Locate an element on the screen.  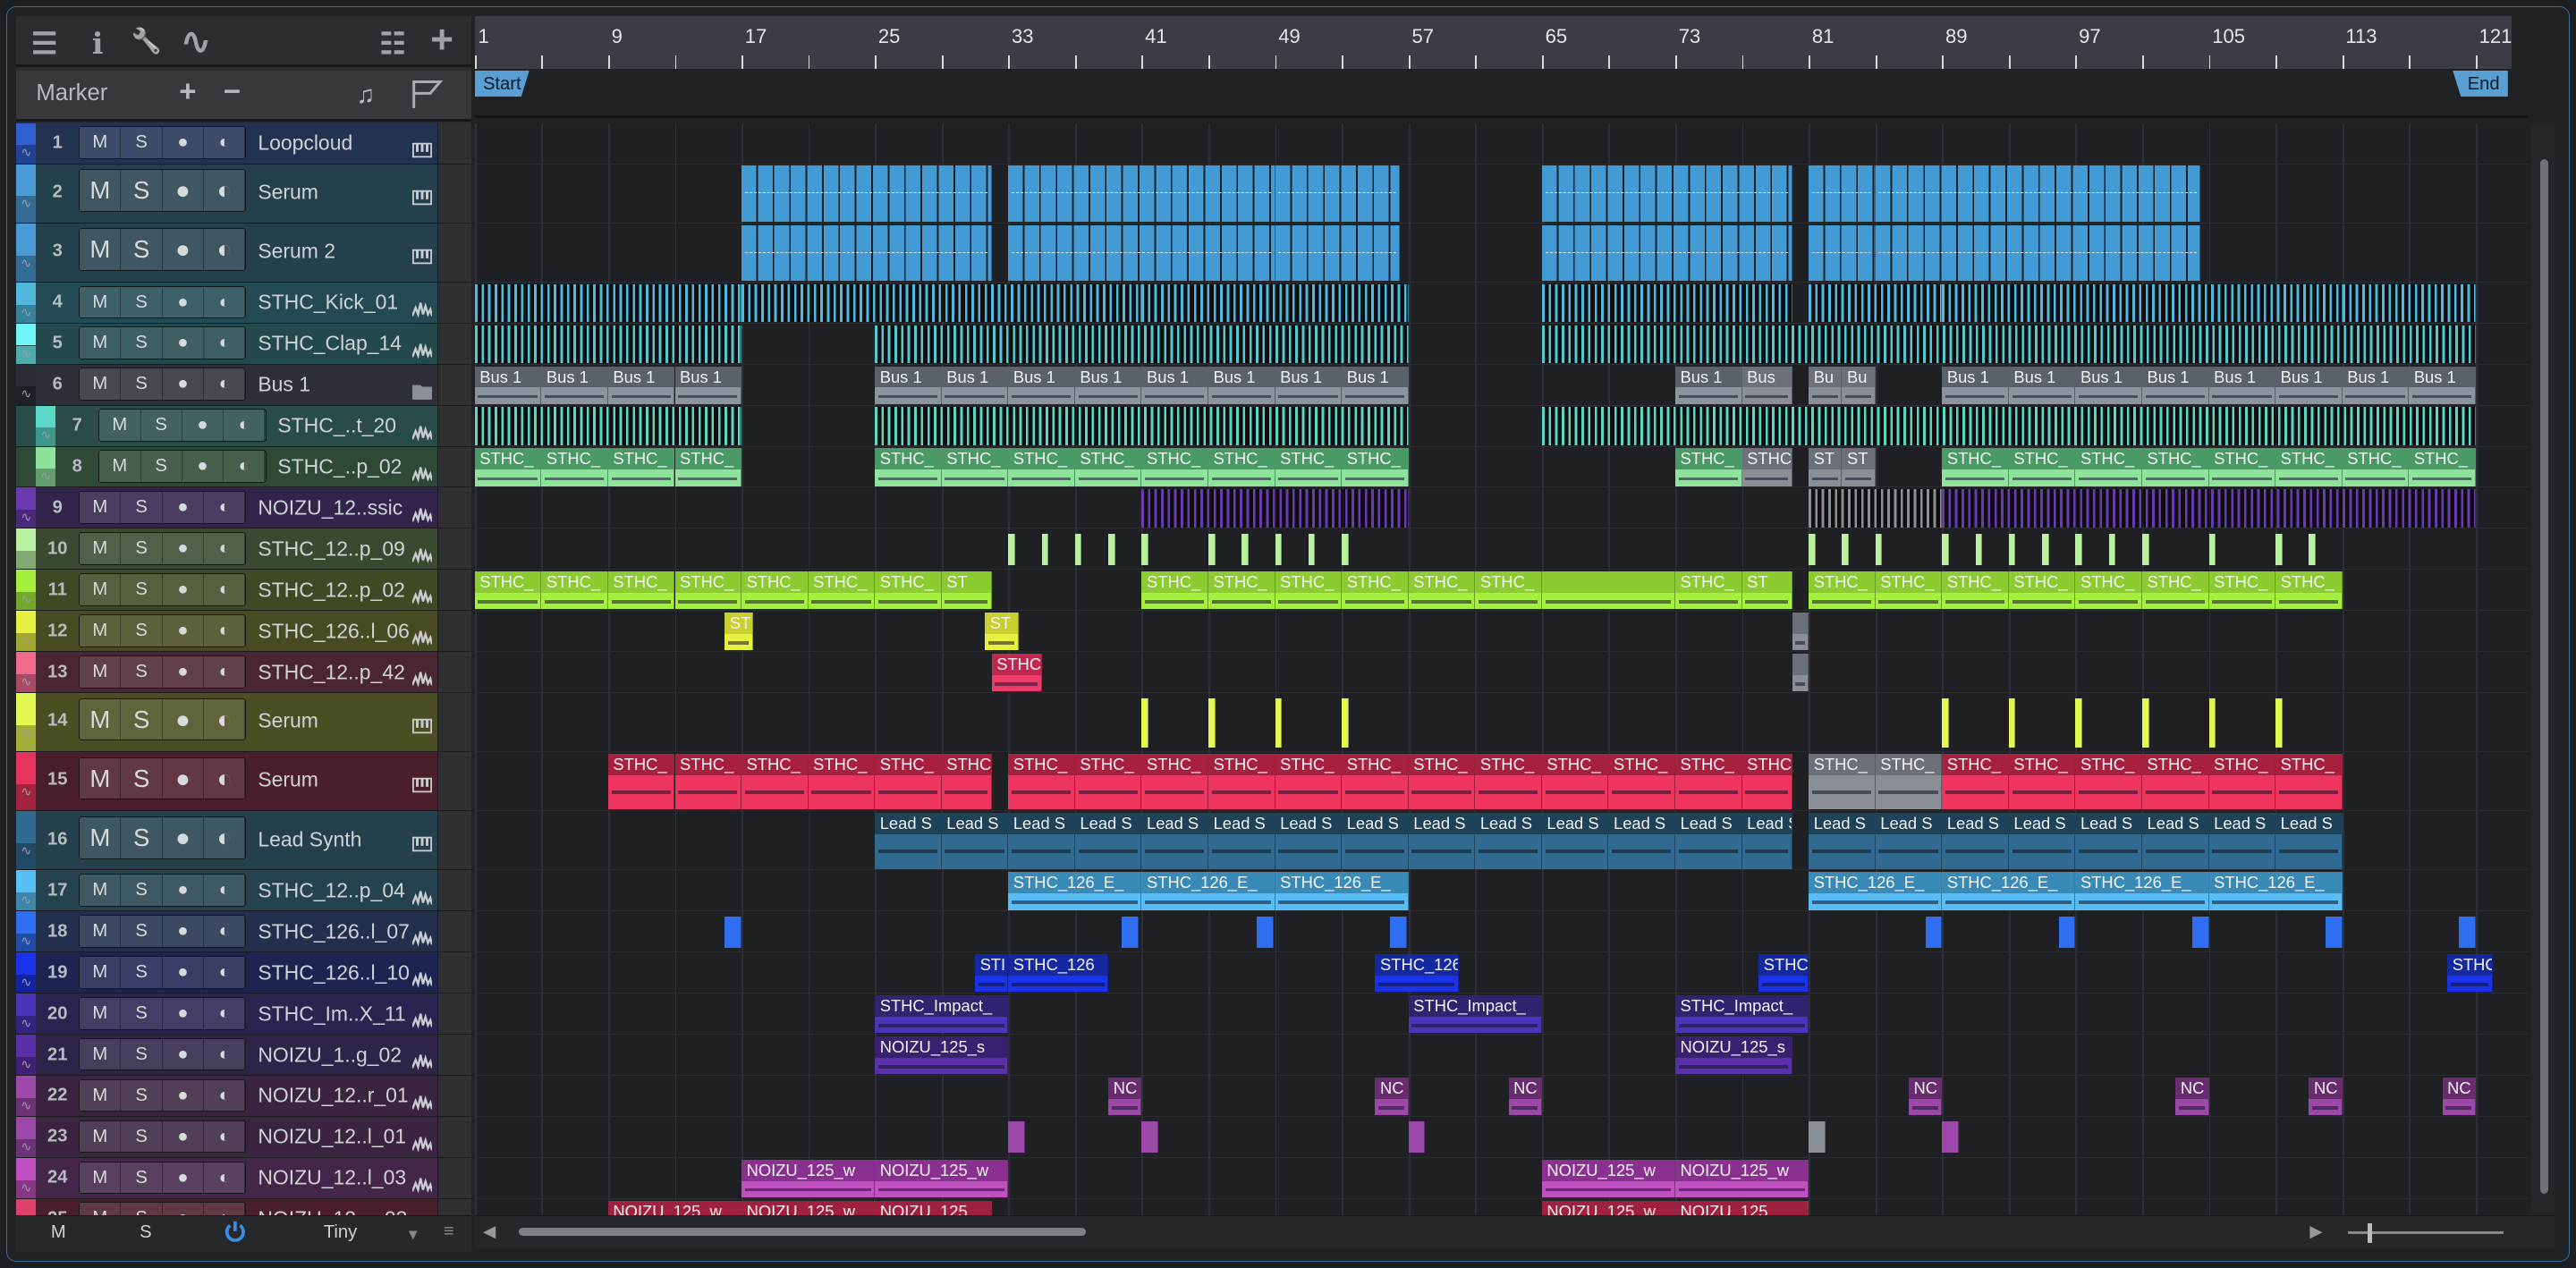
clip: NOIZU_125_s is located at coordinates (1733, 1055).